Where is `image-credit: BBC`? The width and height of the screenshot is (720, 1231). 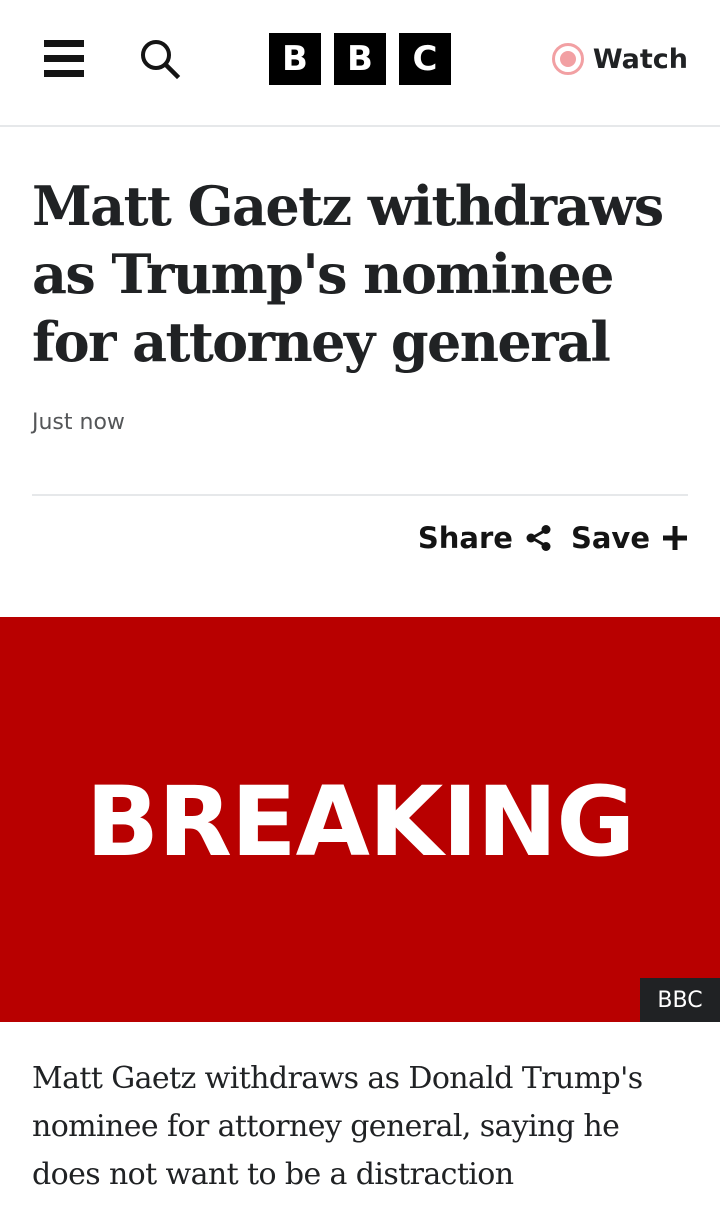 image-credit: BBC is located at coordinates (680, 1000).